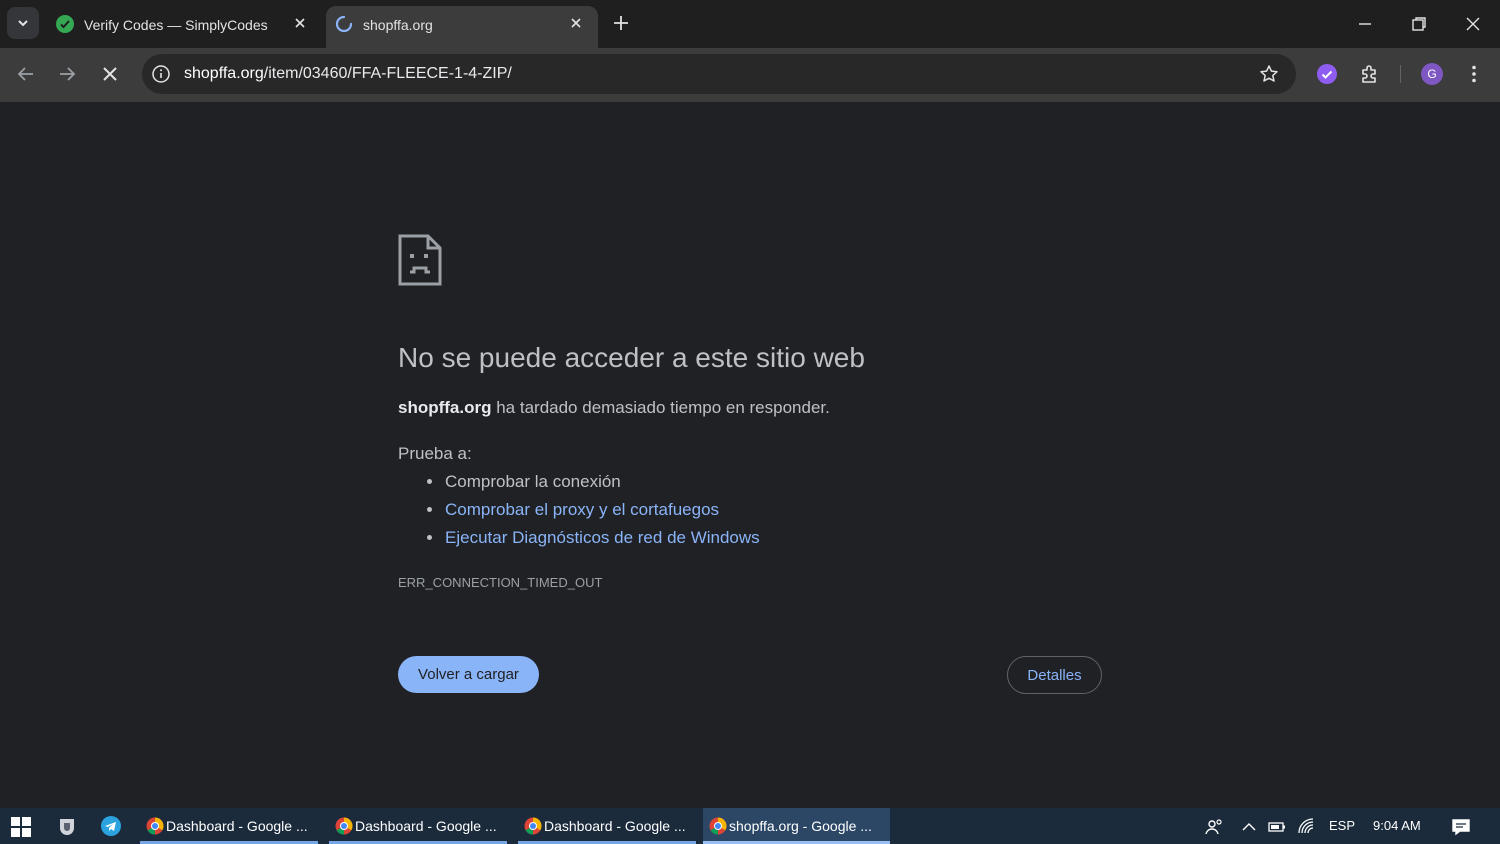 This screenshot has height=844, width=1500. What do you see at coordinates (582, 509) in the screenshot?
I see `suggestion-text: Comprobar el proxy y el cortafuegos` at bounding box center [582, 509].